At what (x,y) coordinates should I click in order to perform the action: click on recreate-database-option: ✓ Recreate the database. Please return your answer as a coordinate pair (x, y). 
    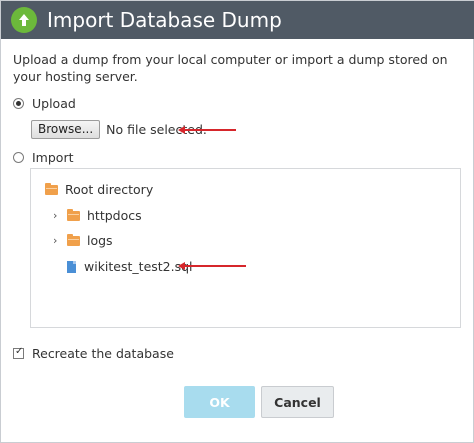
    Looking at the image, I should click on (93, 353).